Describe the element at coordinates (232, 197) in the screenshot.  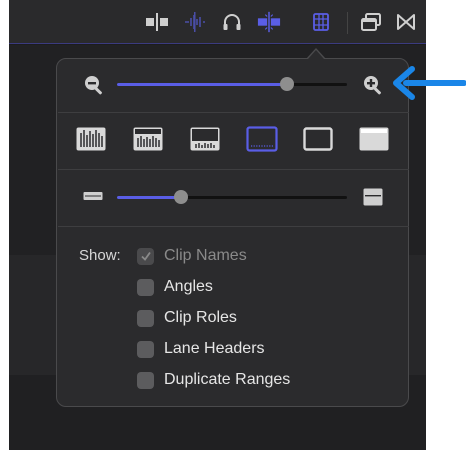
I see `clip-height-slider` at that location.